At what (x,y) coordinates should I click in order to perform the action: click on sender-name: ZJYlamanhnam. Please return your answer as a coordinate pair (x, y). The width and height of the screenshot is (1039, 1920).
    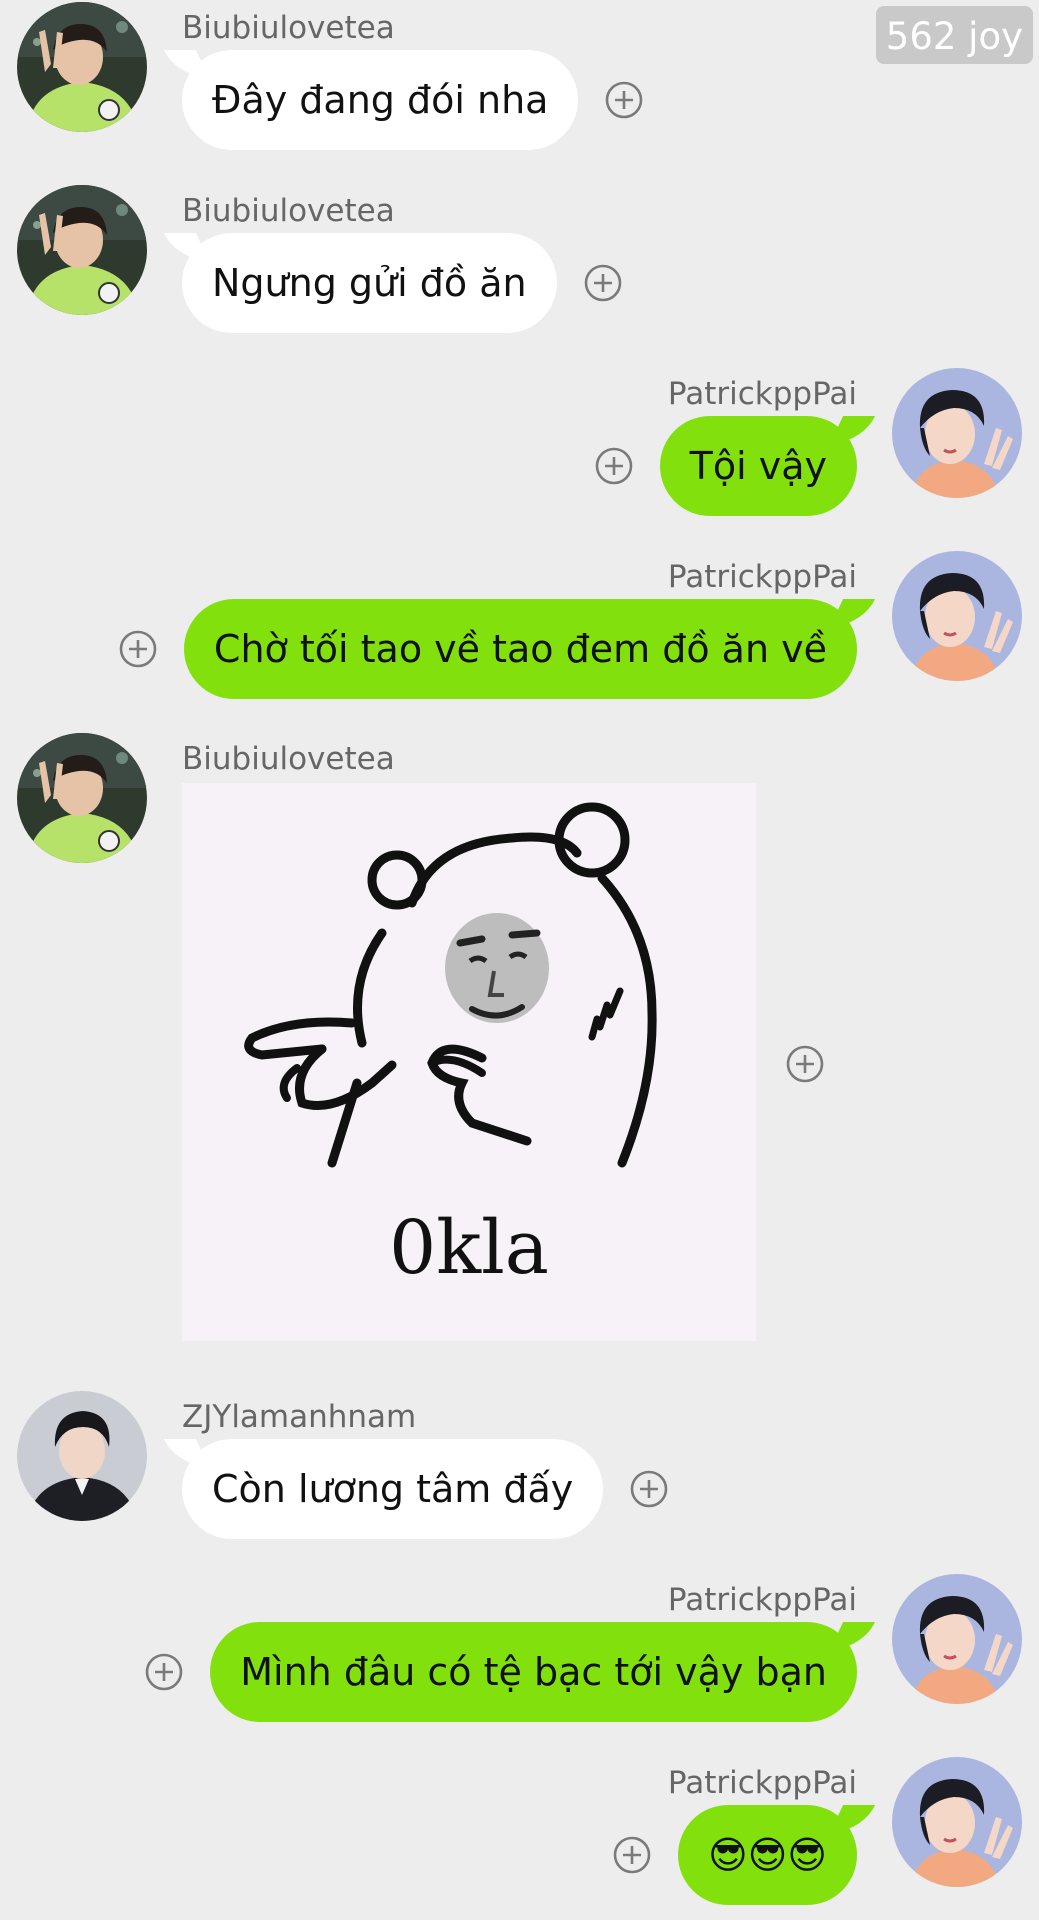
    Looking at the image, I should click on (299, 1417).